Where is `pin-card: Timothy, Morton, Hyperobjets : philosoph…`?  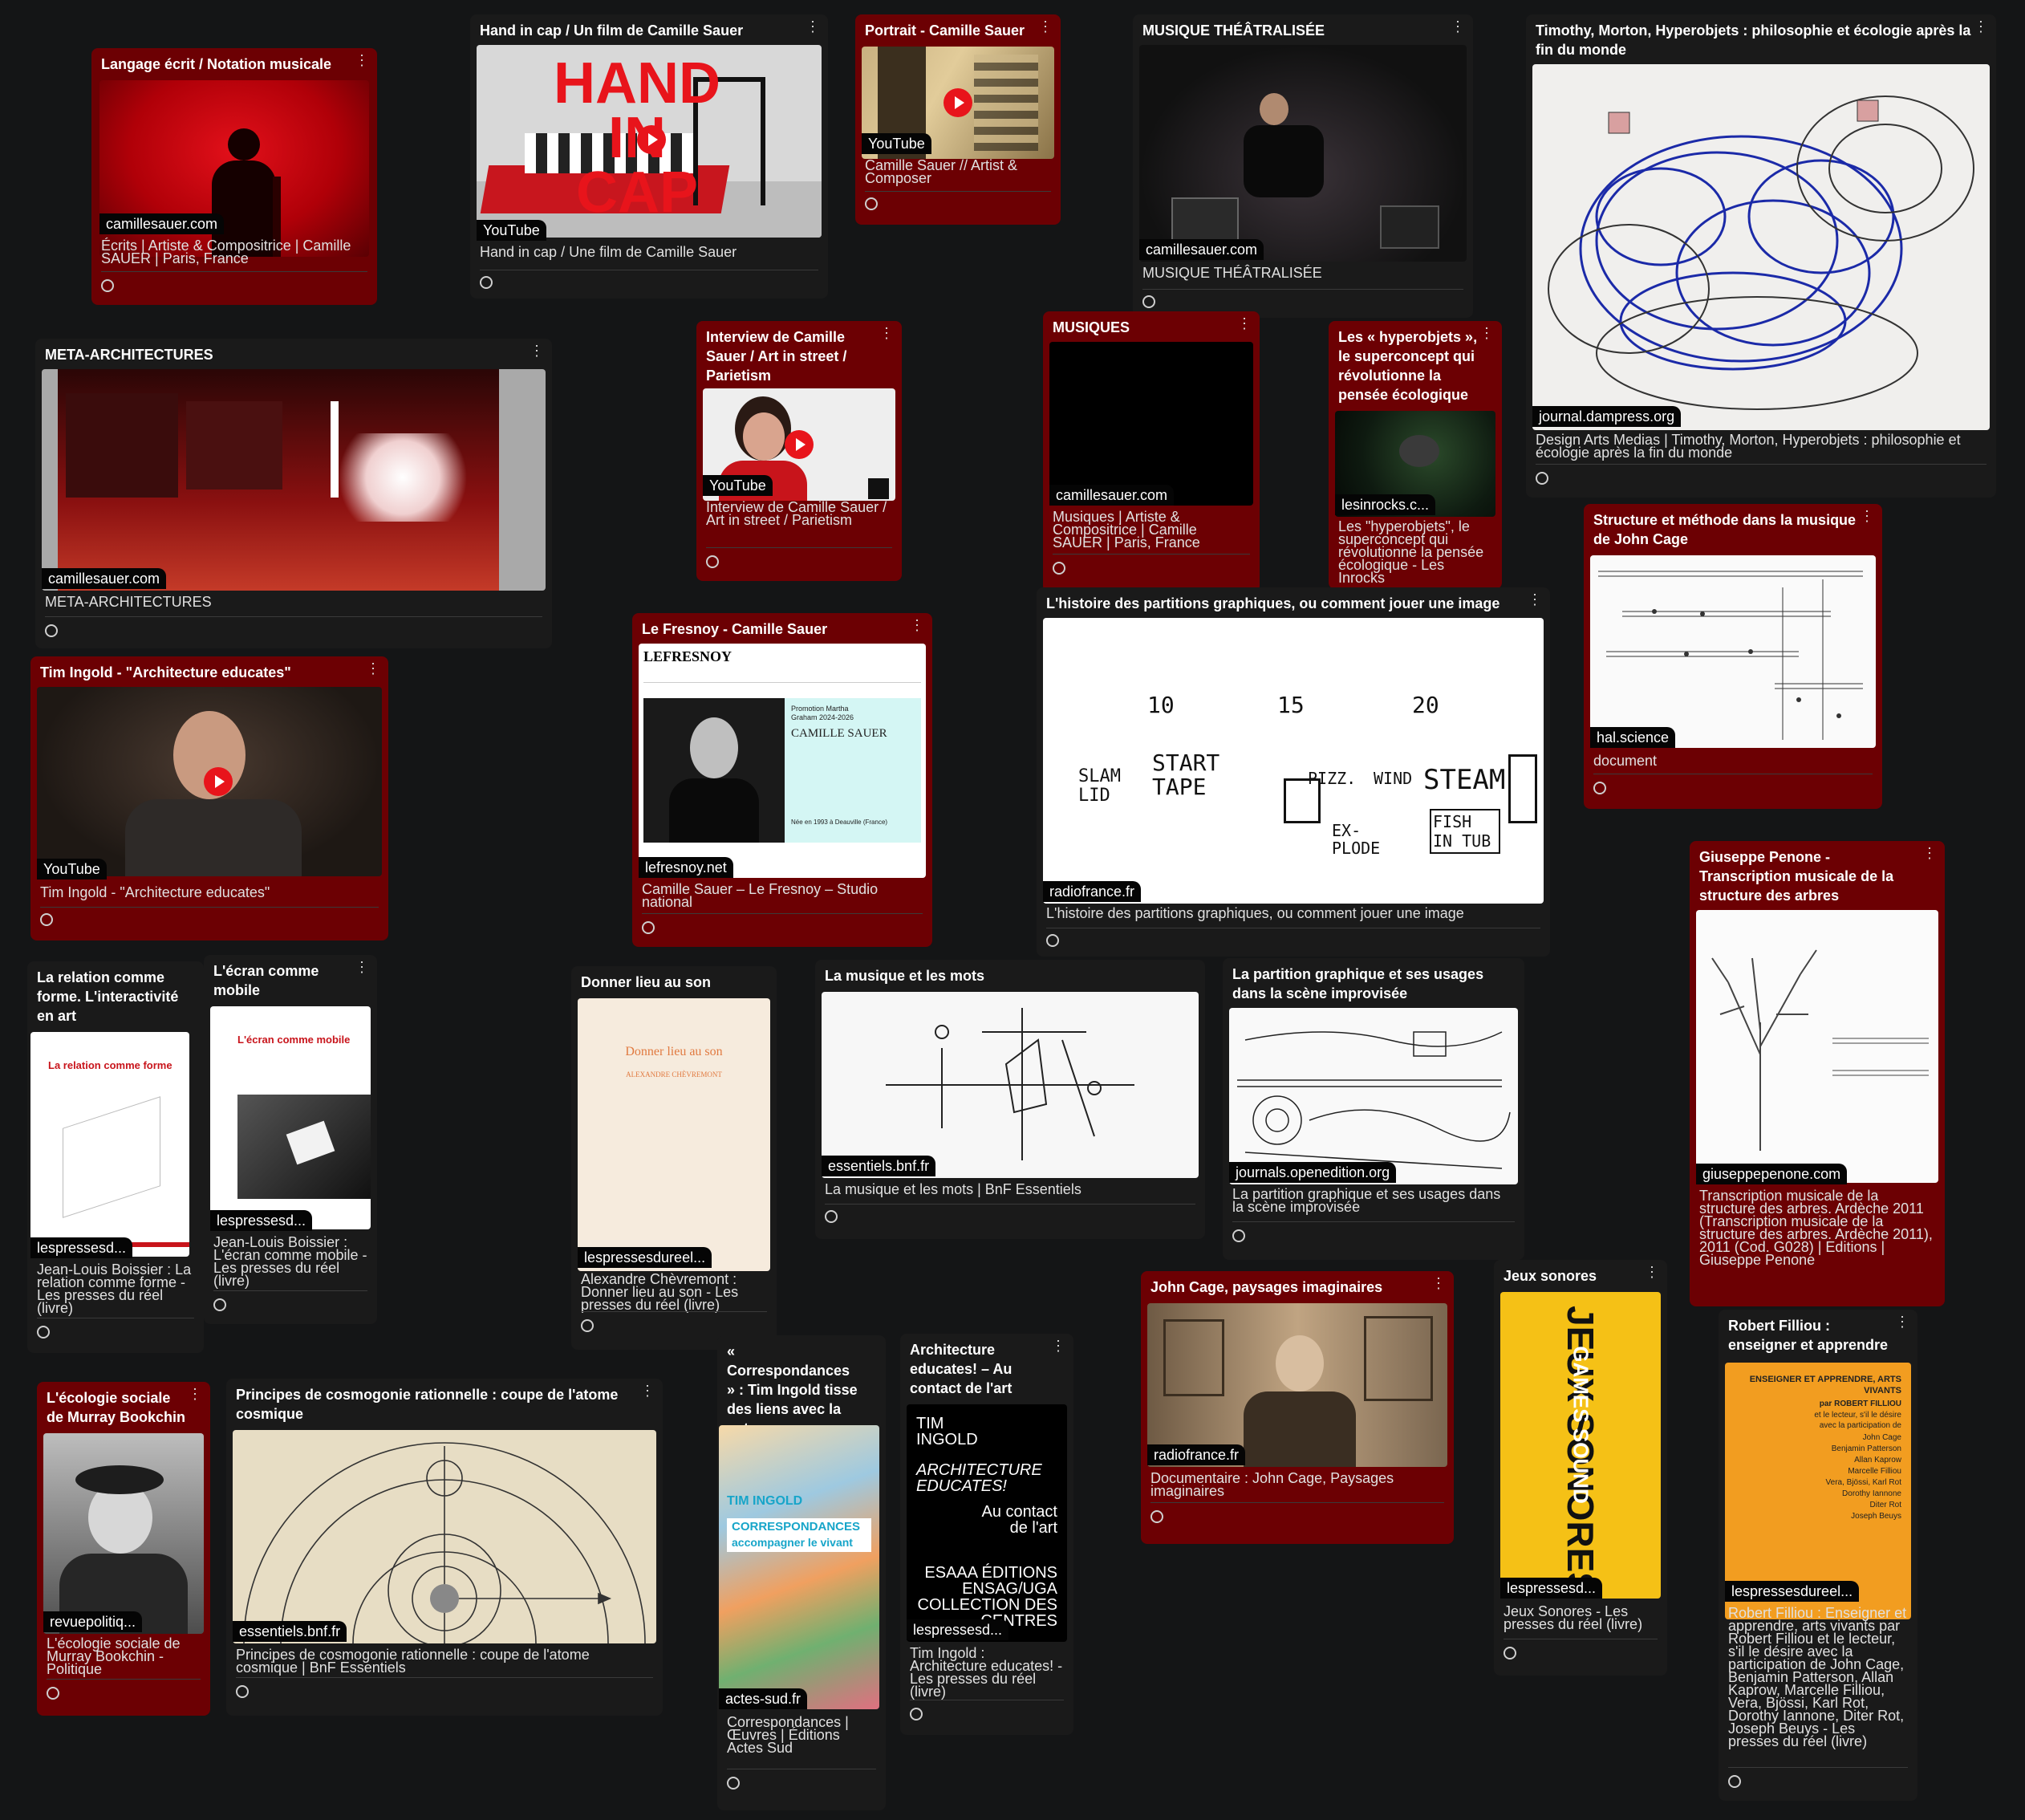 pin-card: Timothy, Morton, Hyperobjets : philosoph… is located at coordinates (1761, 256).